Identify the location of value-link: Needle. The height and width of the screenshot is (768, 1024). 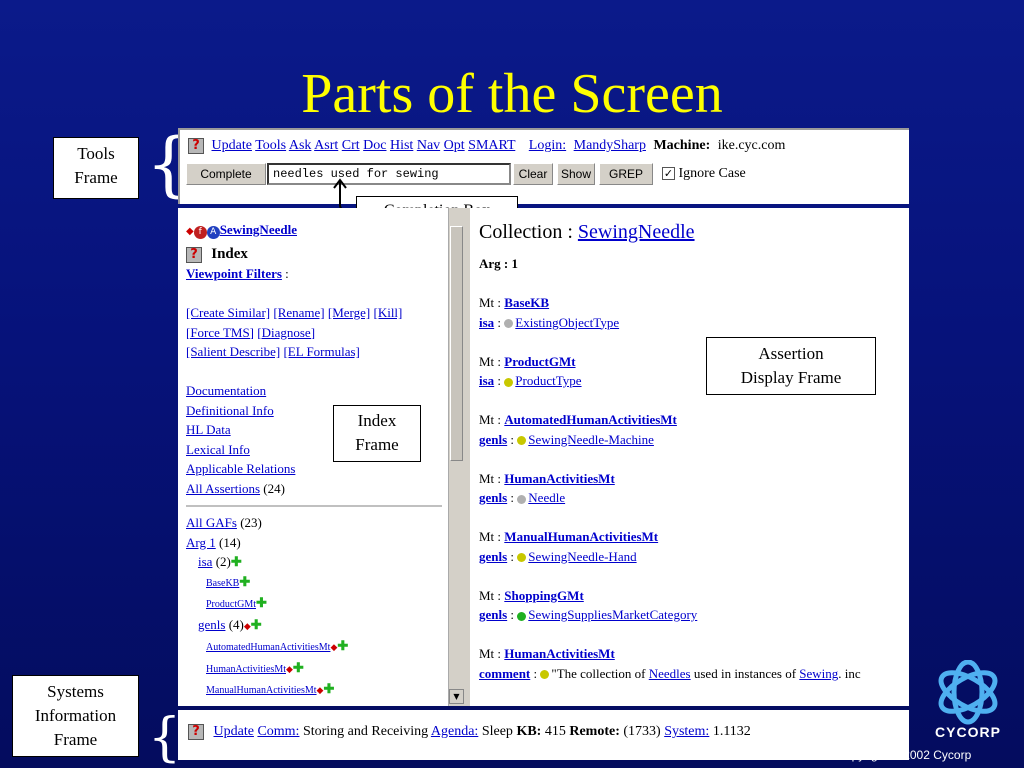
(546, 497).